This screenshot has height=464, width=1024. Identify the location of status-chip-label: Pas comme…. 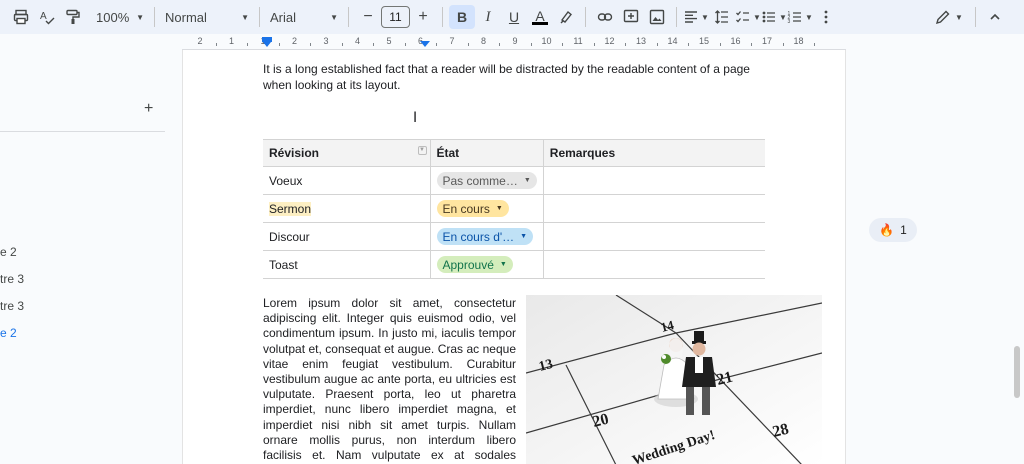
(480, 180).